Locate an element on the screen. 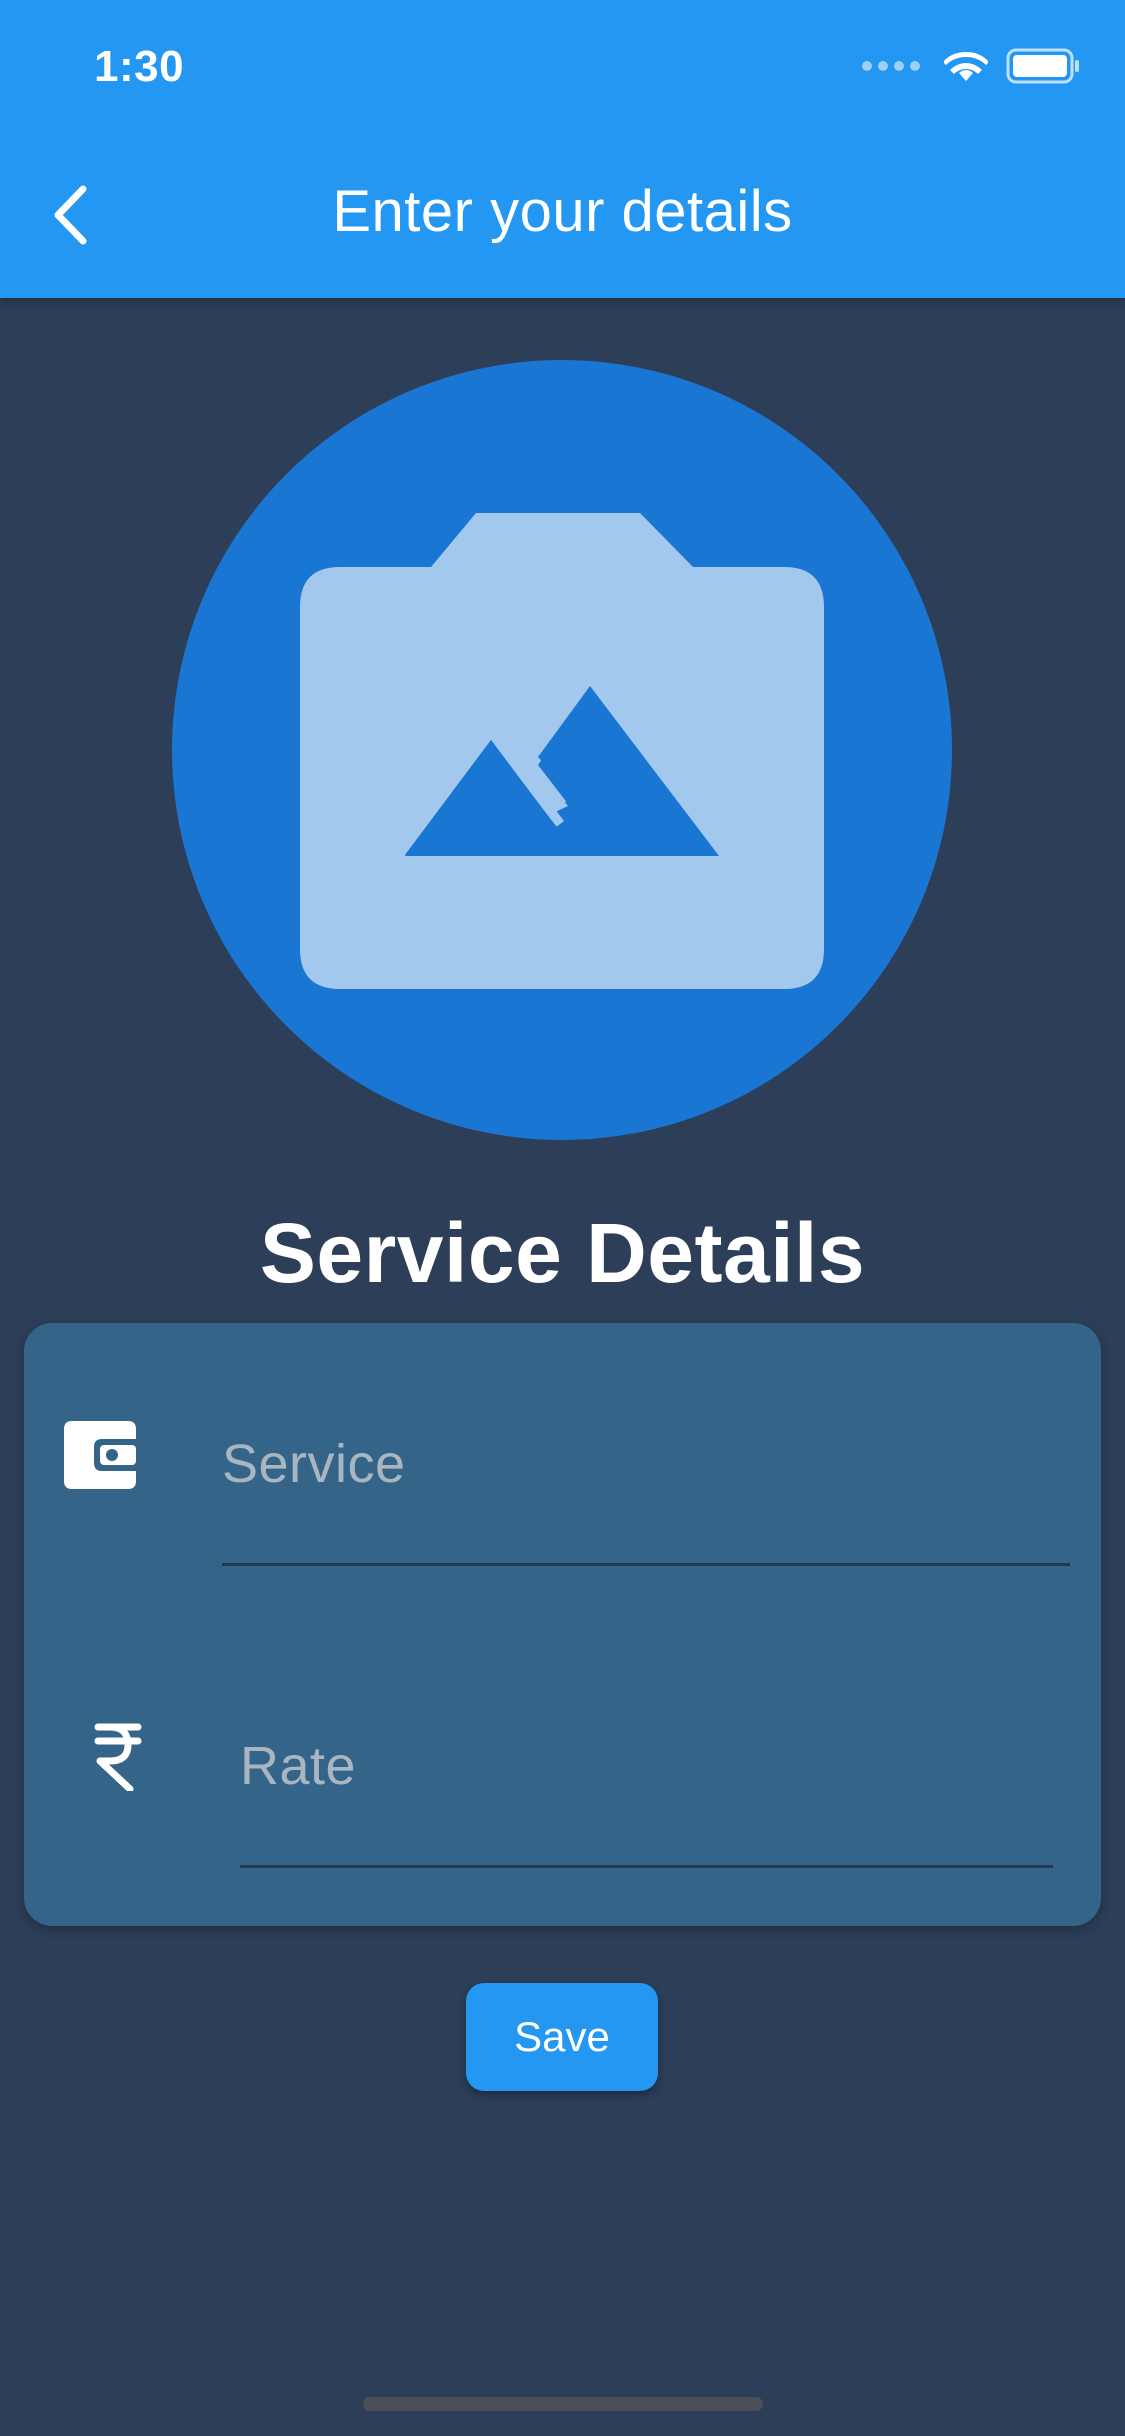 Image resolution: width=1125 pixels, height=2436 pixels. page-title: Enter your details is located at coordinates (562, 211).